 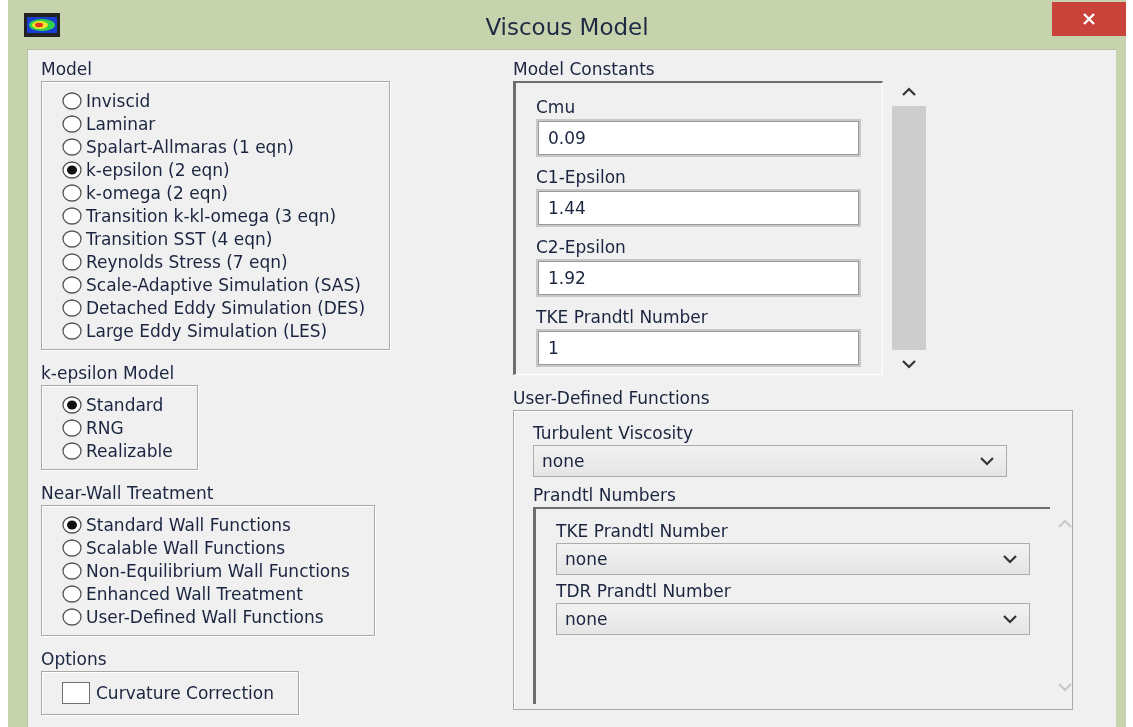 What do you see at coordinates (199, 215) in the screenshot?
I see `radio-option: Transition k-kl-omega (3 eqn)` at bounding box center [199, 215].